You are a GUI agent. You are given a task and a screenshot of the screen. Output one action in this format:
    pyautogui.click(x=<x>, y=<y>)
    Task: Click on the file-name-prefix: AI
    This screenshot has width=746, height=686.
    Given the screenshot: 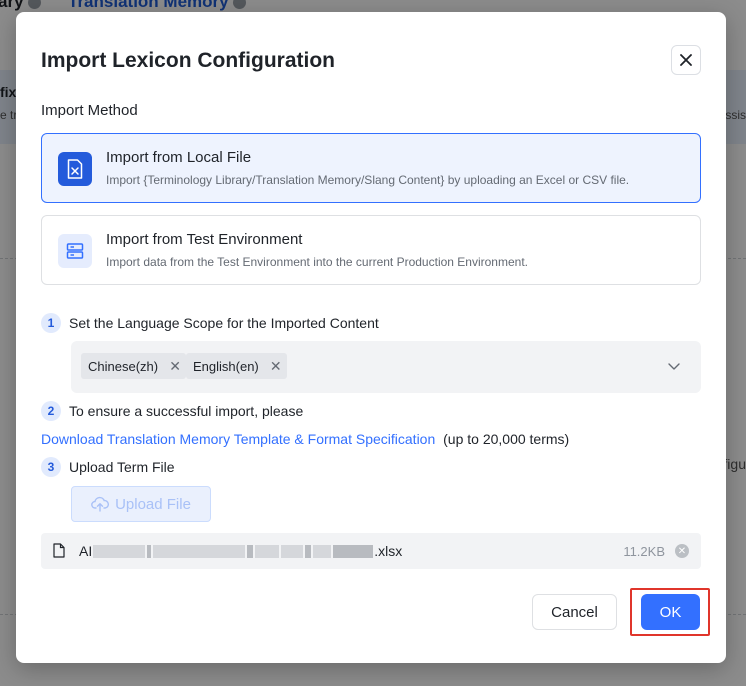 What is the action you would take?
    pyautogui.click(x=86, y=551)
    